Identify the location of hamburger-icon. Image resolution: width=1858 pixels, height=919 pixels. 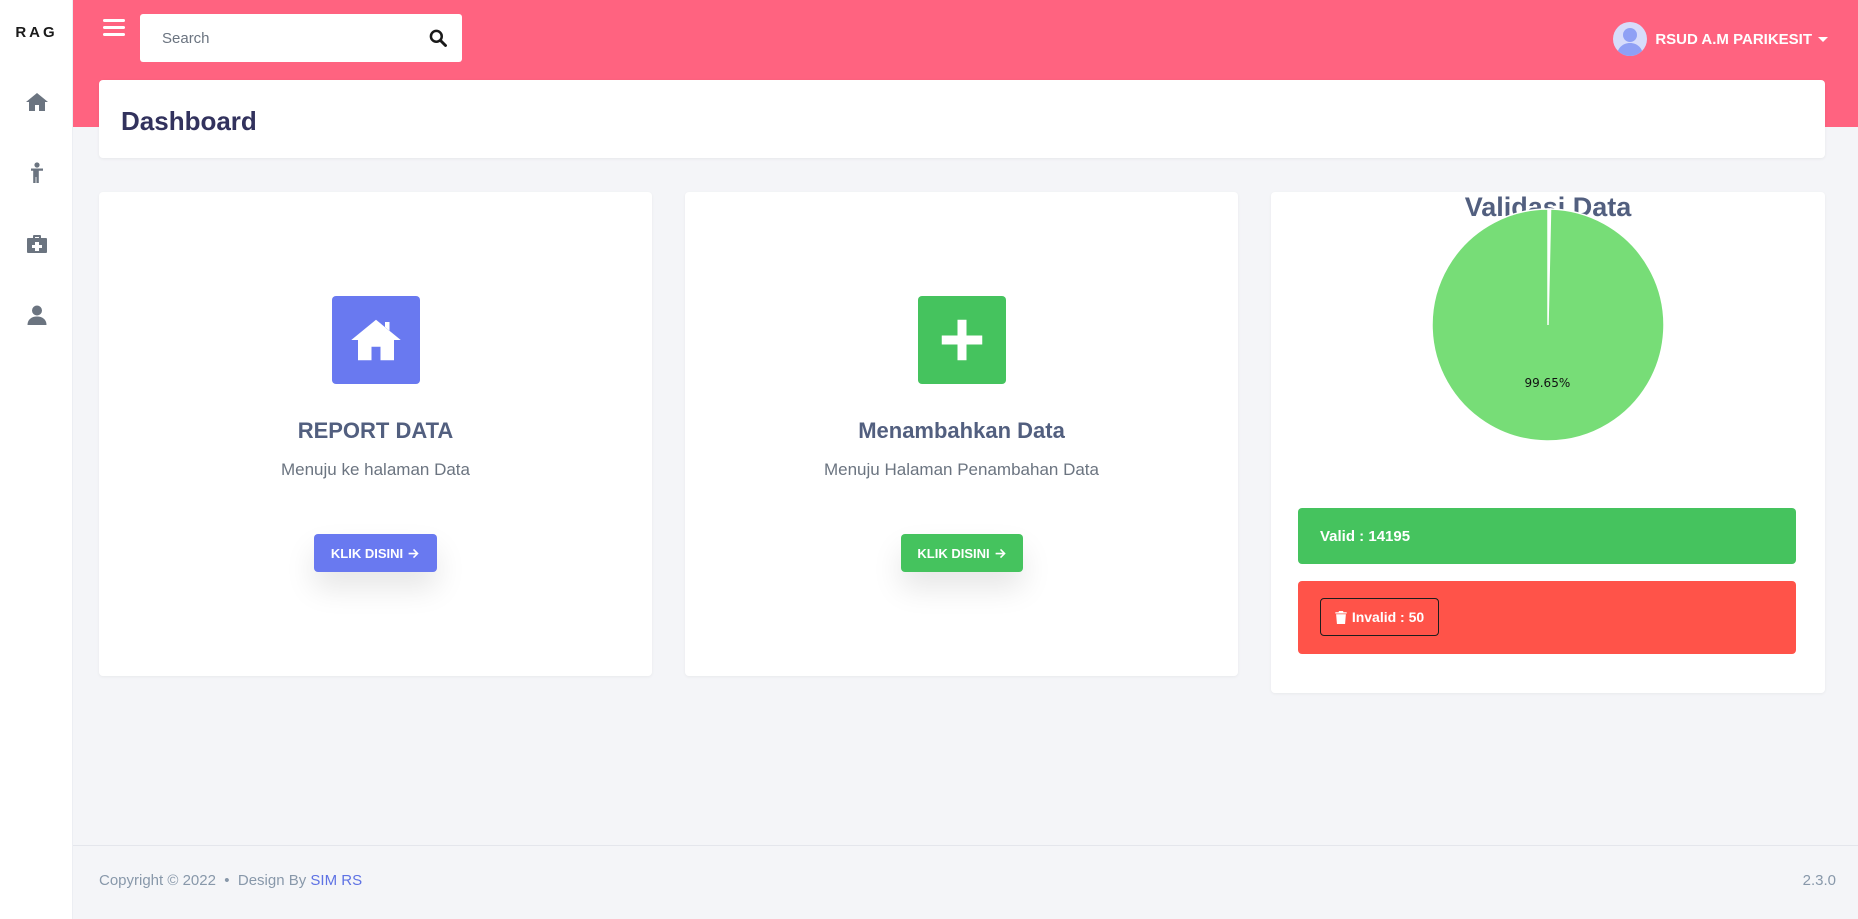
(114, 20).